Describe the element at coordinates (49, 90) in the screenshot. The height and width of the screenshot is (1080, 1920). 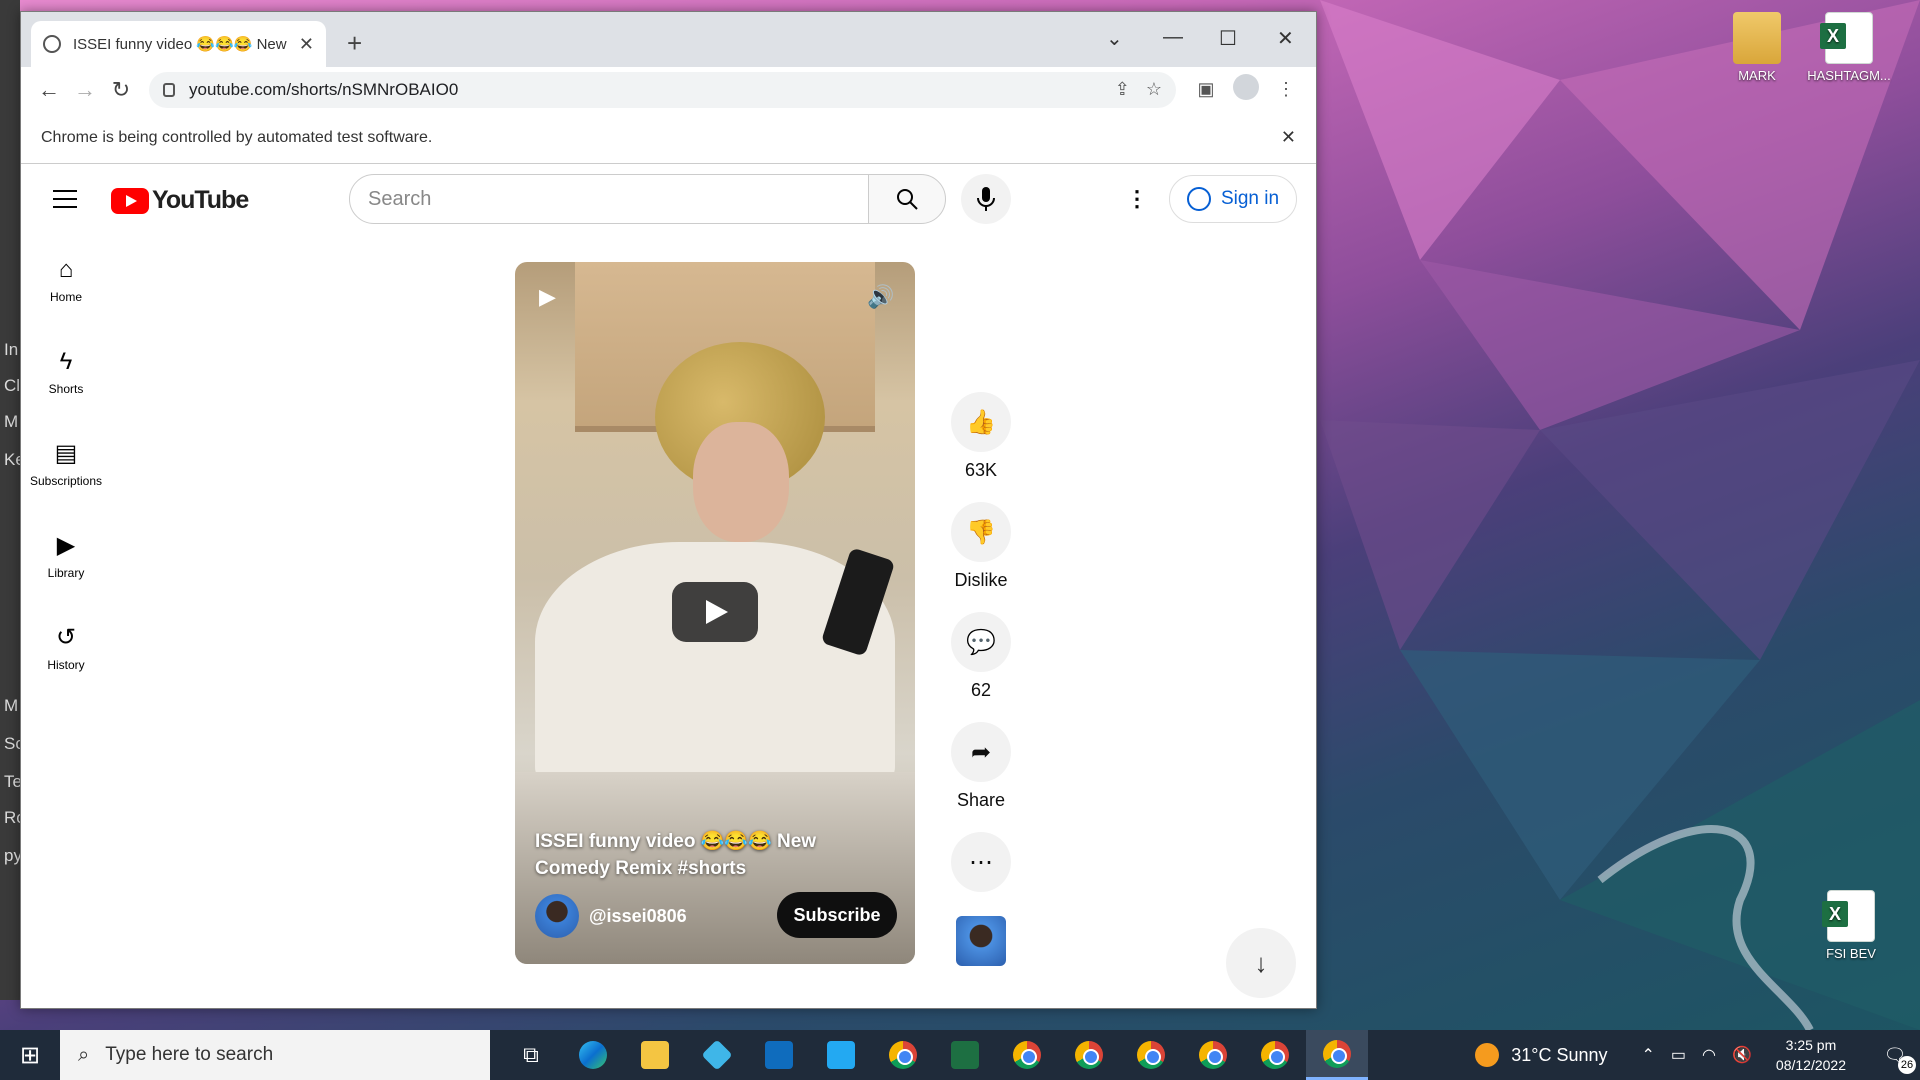
I see `back-button: ←` at that location.